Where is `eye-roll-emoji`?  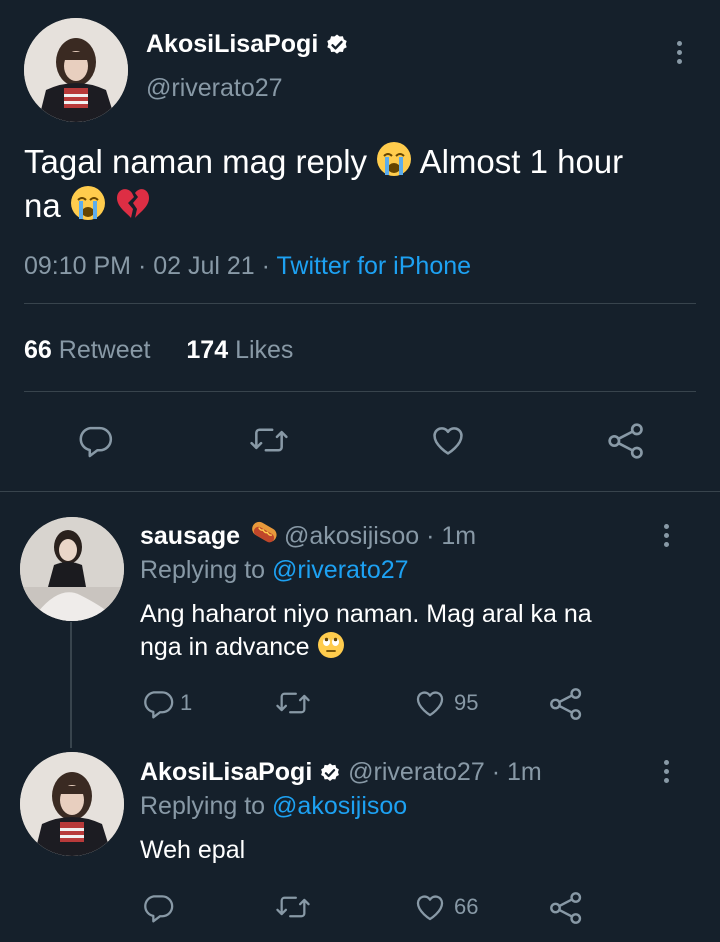
eye-roll-emoji is located at coordinates (331, 645).